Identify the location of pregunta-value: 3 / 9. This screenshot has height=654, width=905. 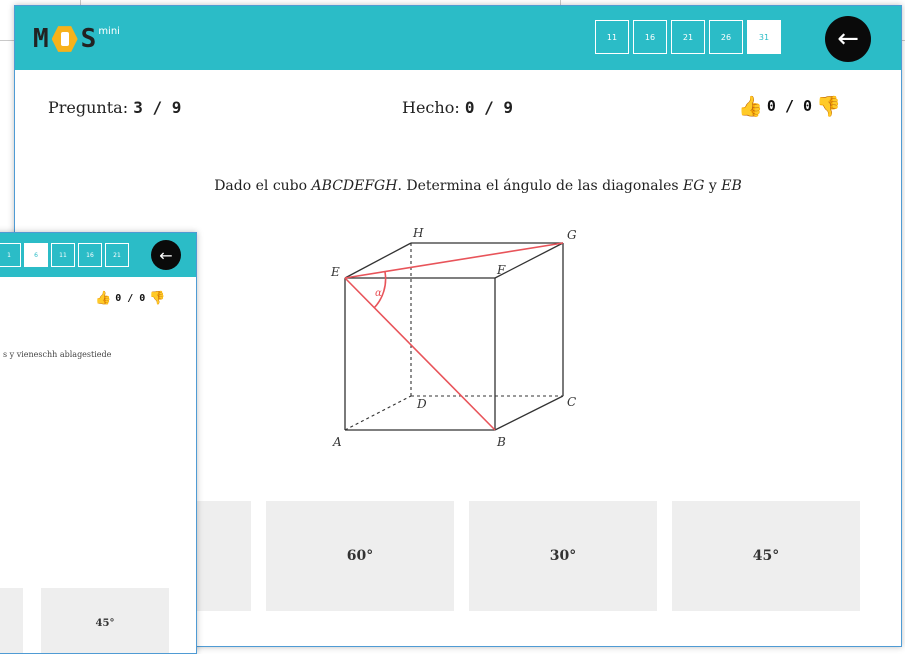
(157, 107).